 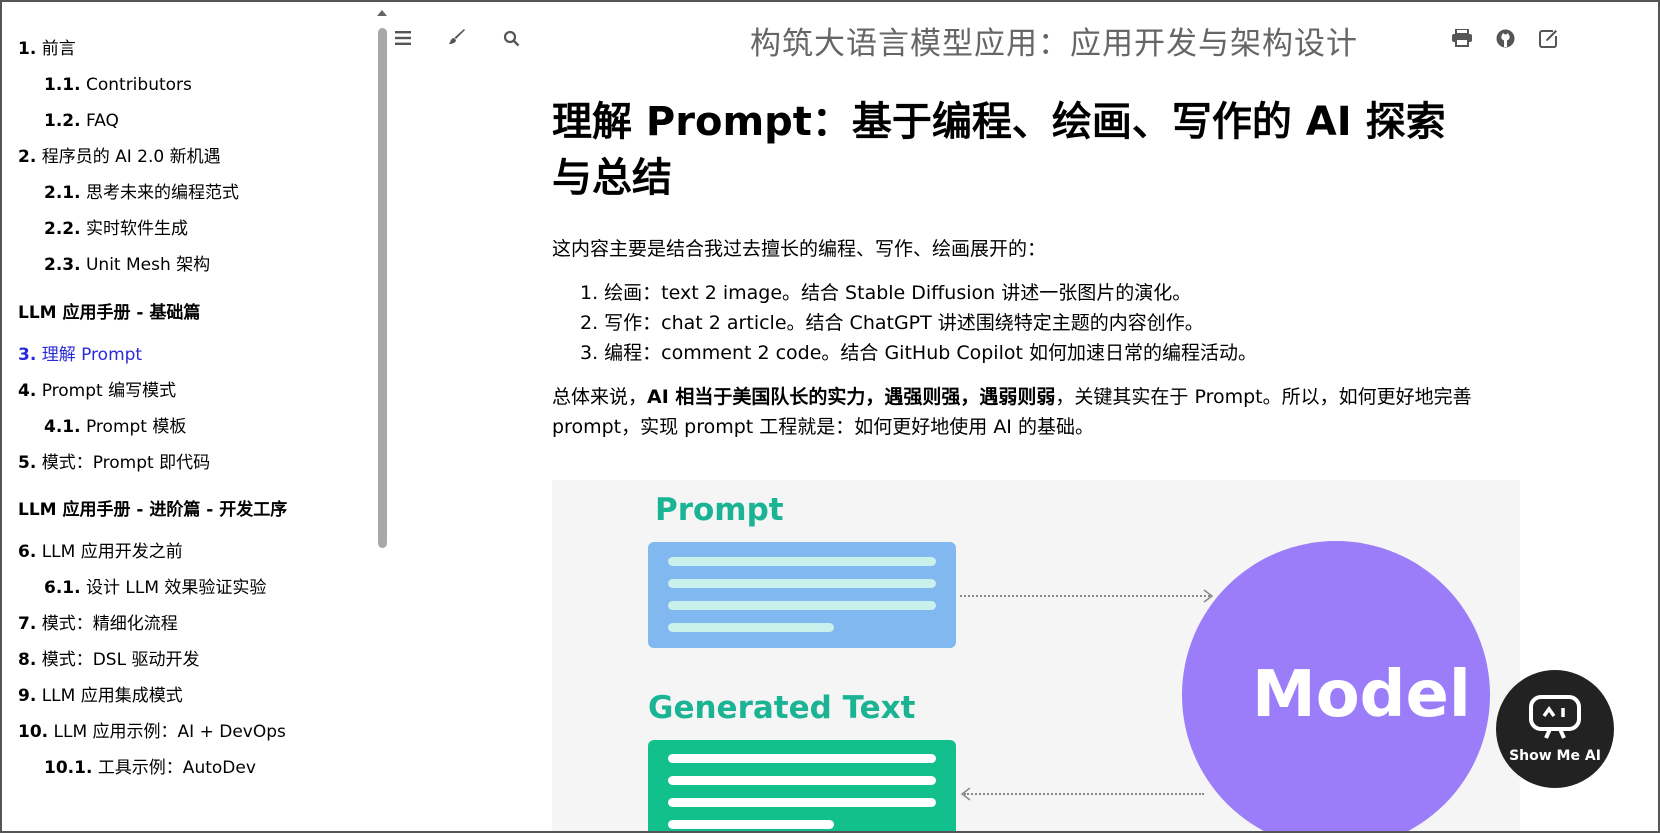 What do you see at coordinates (511, 38) in the screenshot?
I see `search-icon` at bounding box center [511, 38].